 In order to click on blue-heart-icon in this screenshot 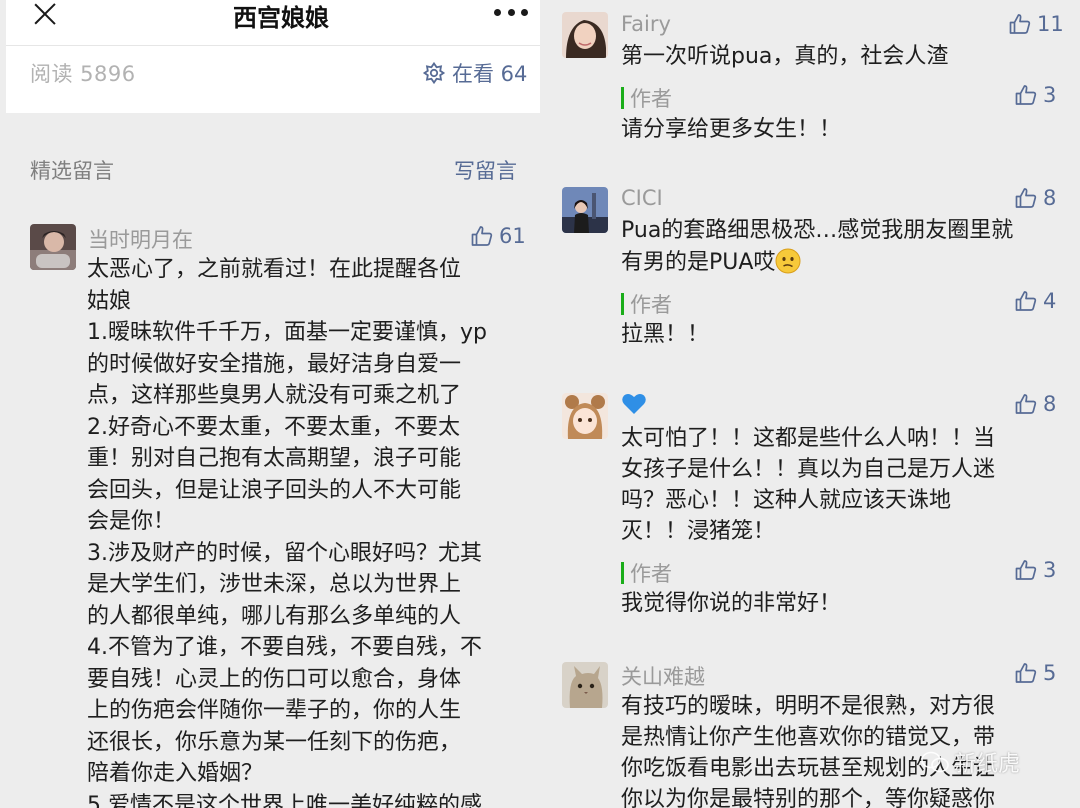, I will do `click(634, 404)`.